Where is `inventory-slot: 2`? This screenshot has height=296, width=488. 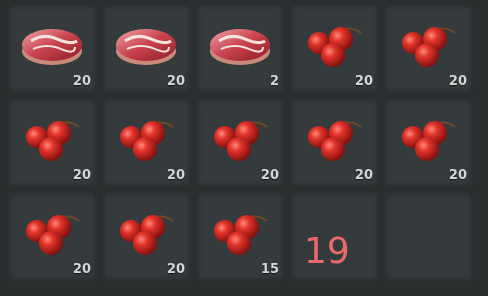
inventory-slot: 2 is located at coordinates (240, 48).